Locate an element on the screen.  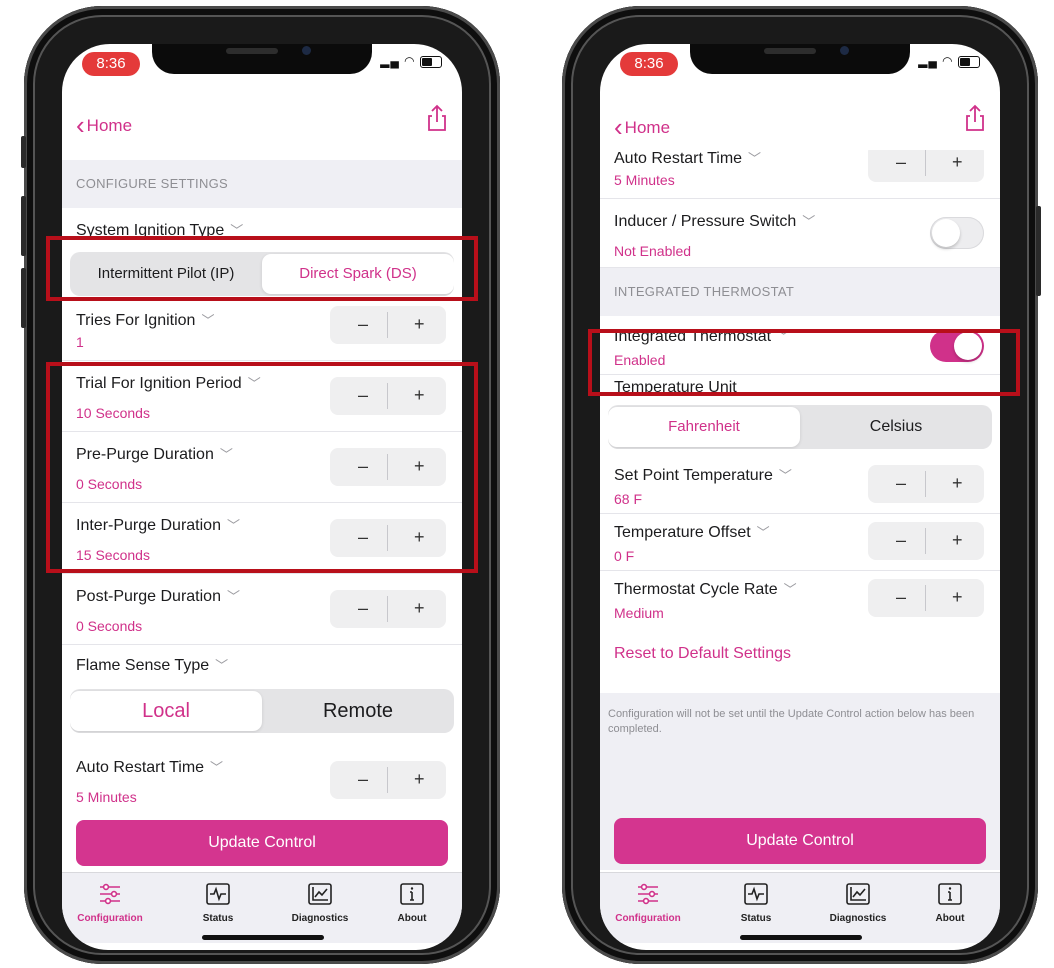
setting-row-auto-restart-partial: Auto Restart Time ﹀ 5 Minutes – + is located at coordinates (800, 174).